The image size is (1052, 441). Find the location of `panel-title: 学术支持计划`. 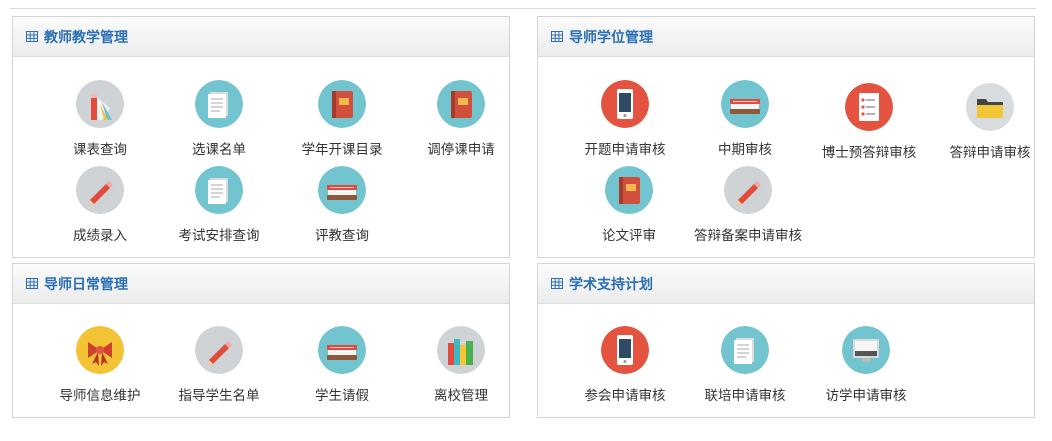

panel-title: 学术支持计划 is located at coordinates (611, 283).